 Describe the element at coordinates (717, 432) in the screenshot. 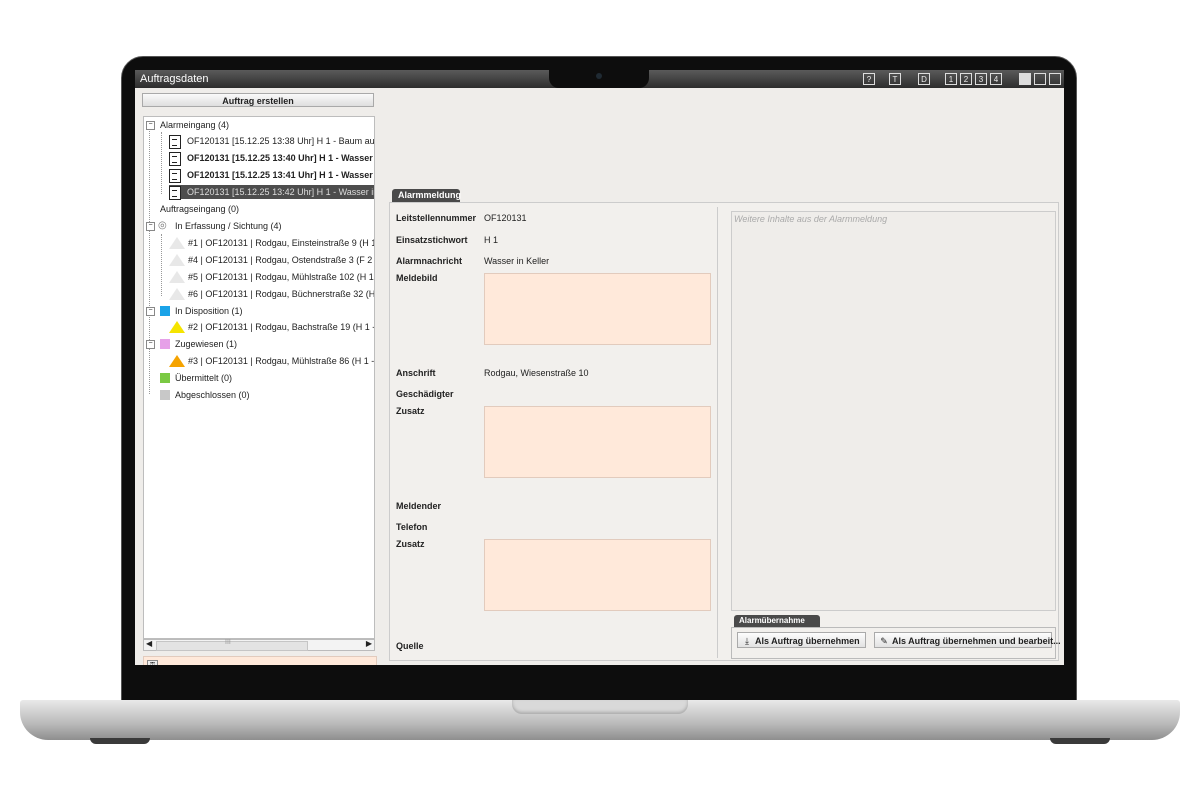

I see `panel-divider` at that location.